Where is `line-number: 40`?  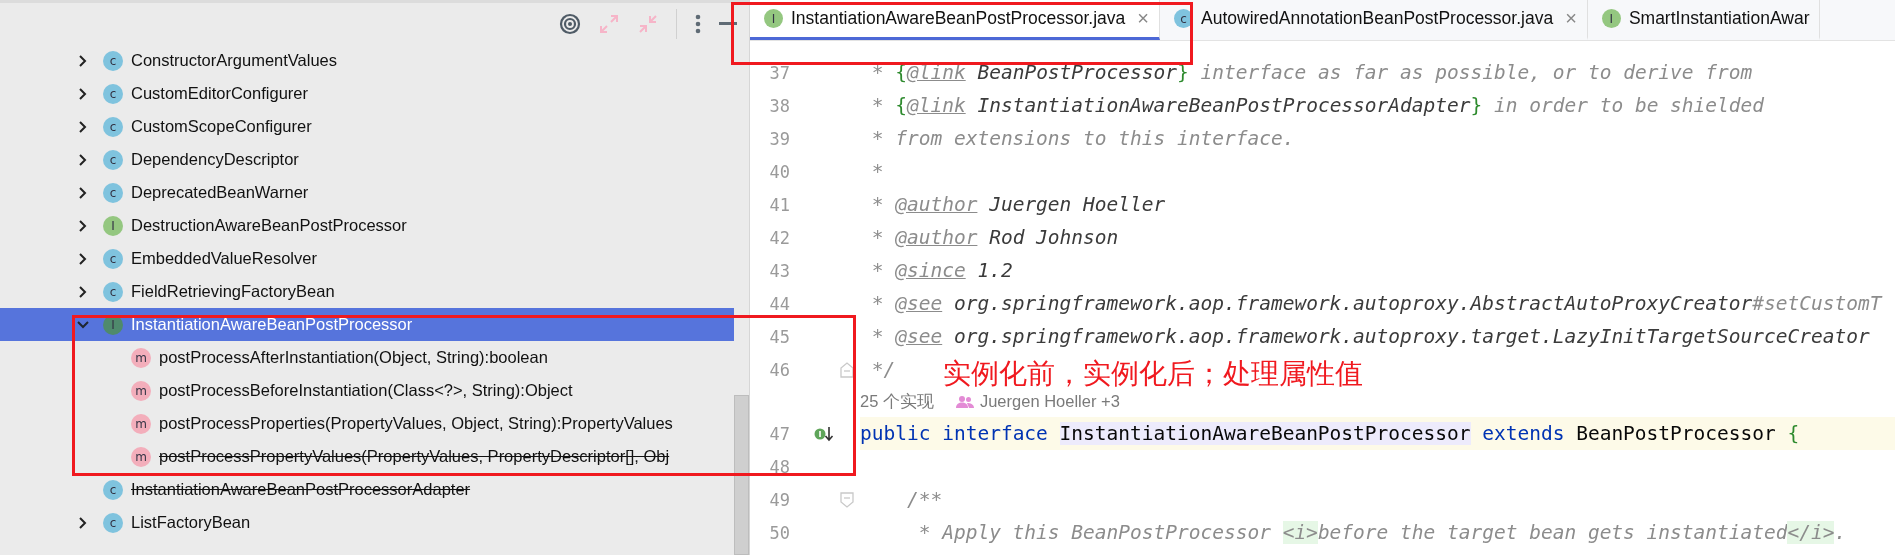
line-number: 40 is located at coordinates (779, 171).